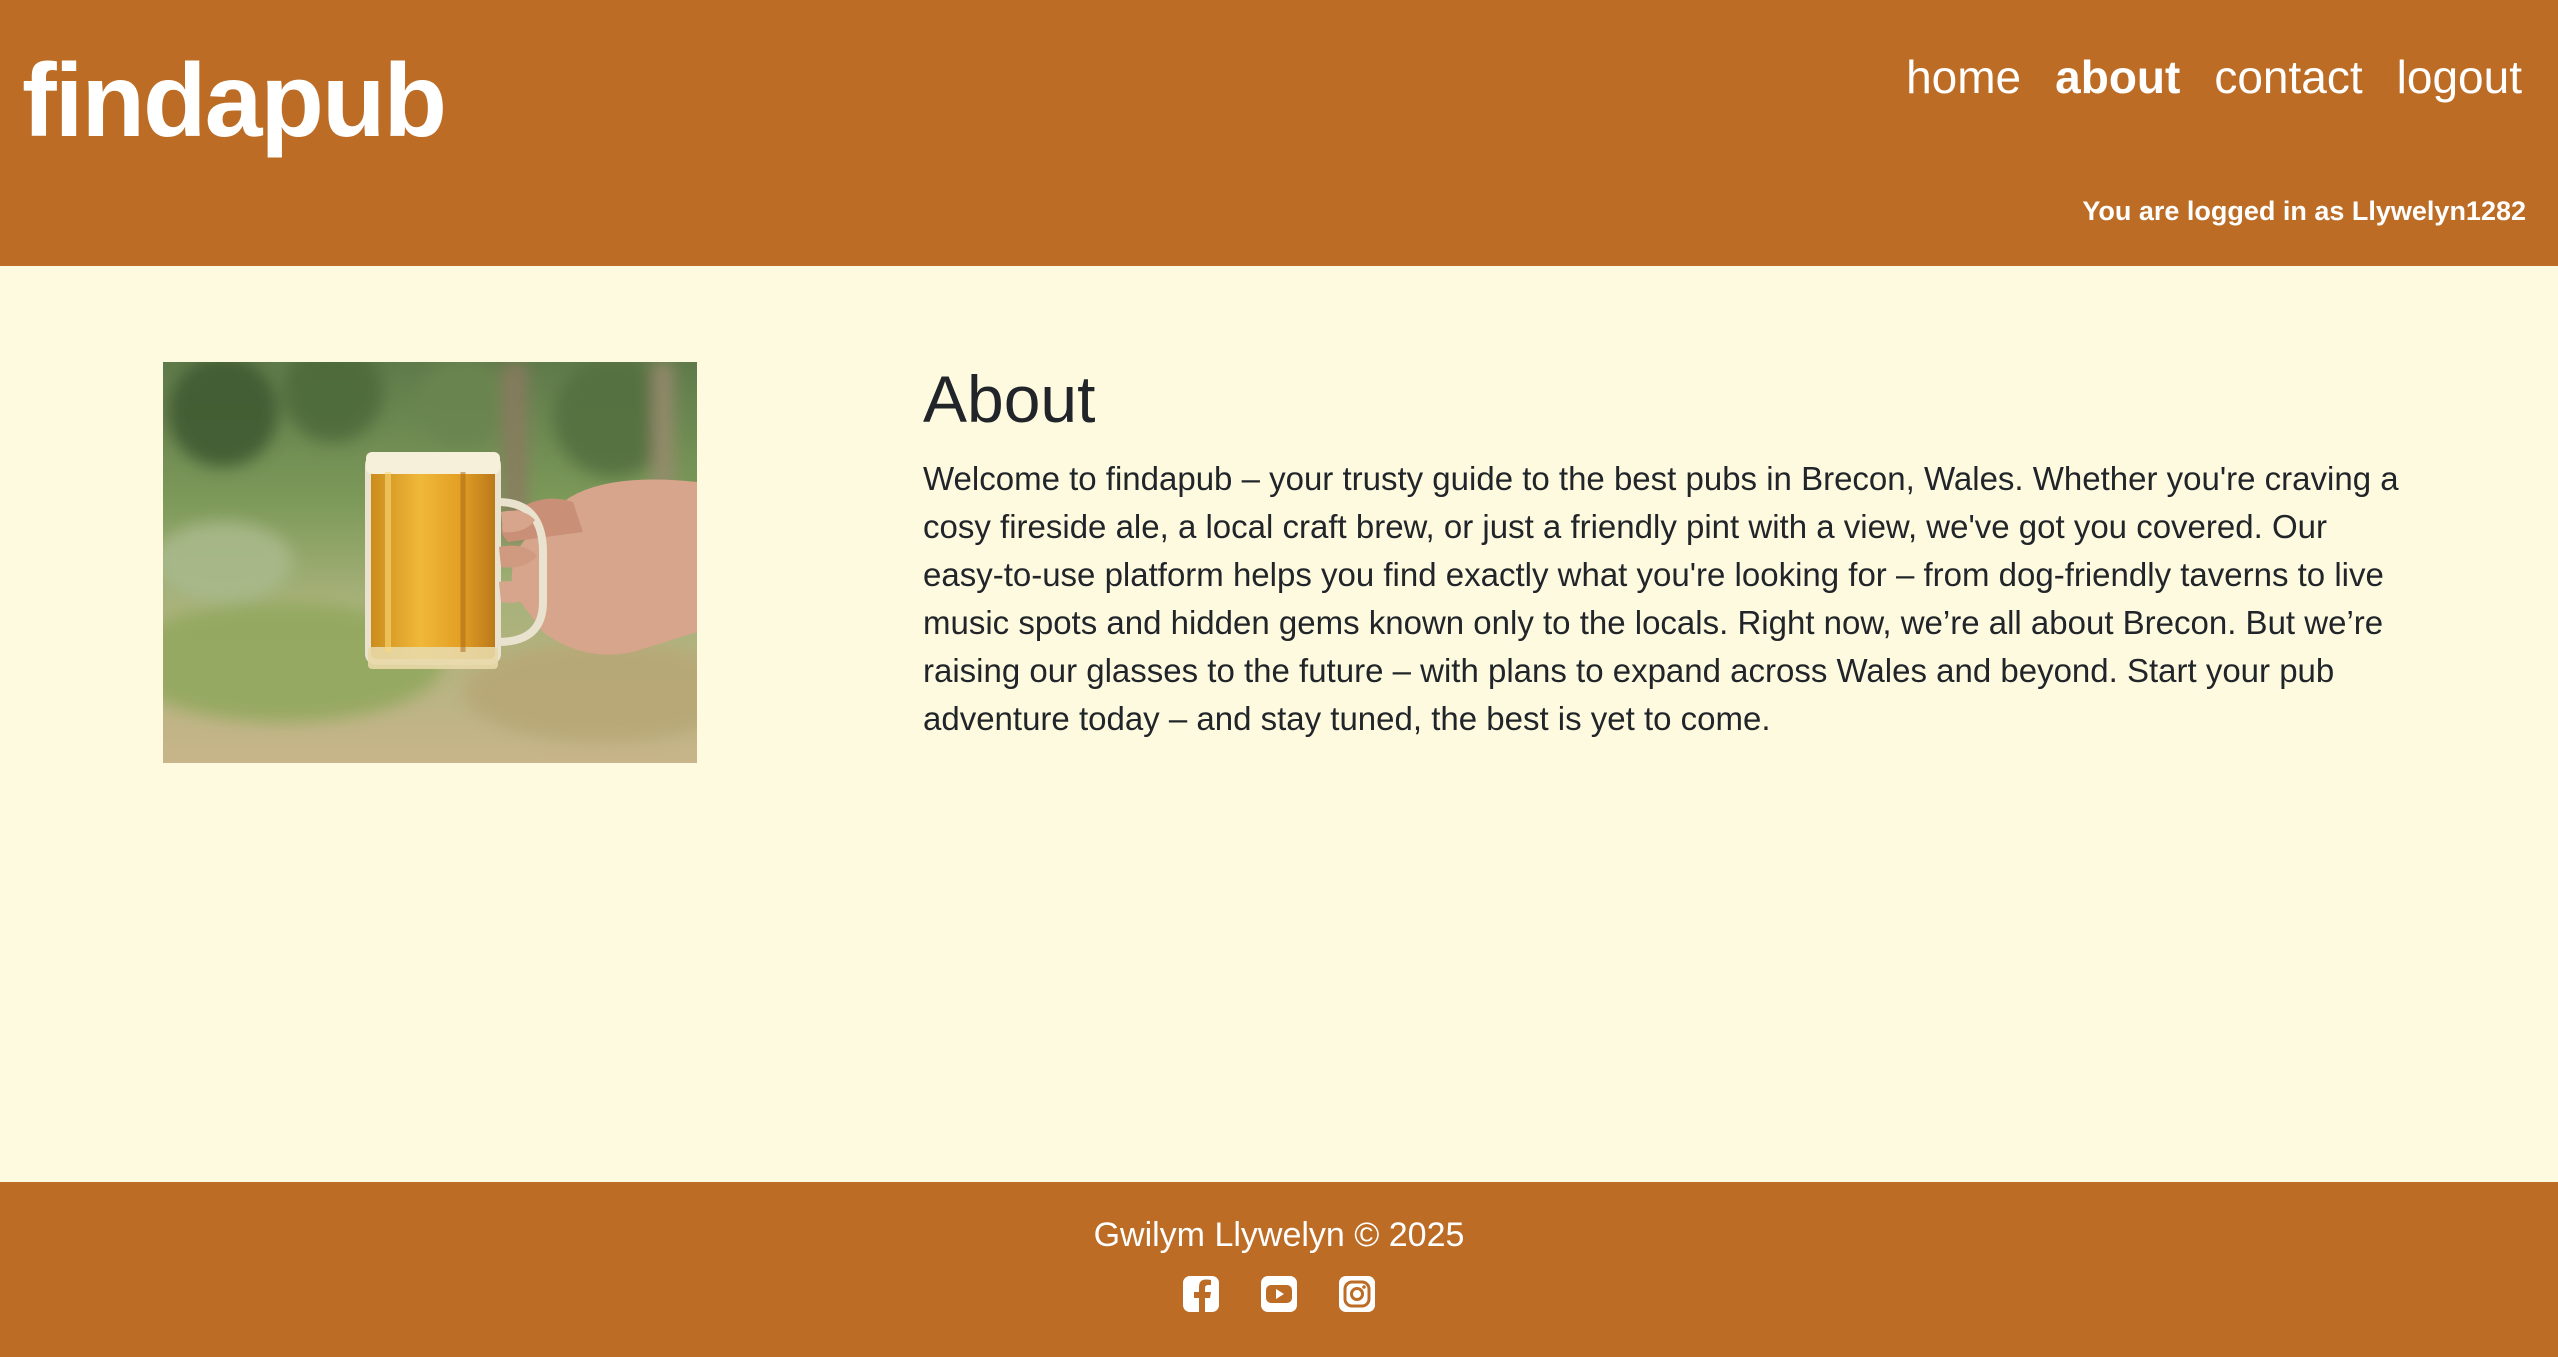 The image size is (2558, 1357). I want to click on social-links, so click(1279, 1294).